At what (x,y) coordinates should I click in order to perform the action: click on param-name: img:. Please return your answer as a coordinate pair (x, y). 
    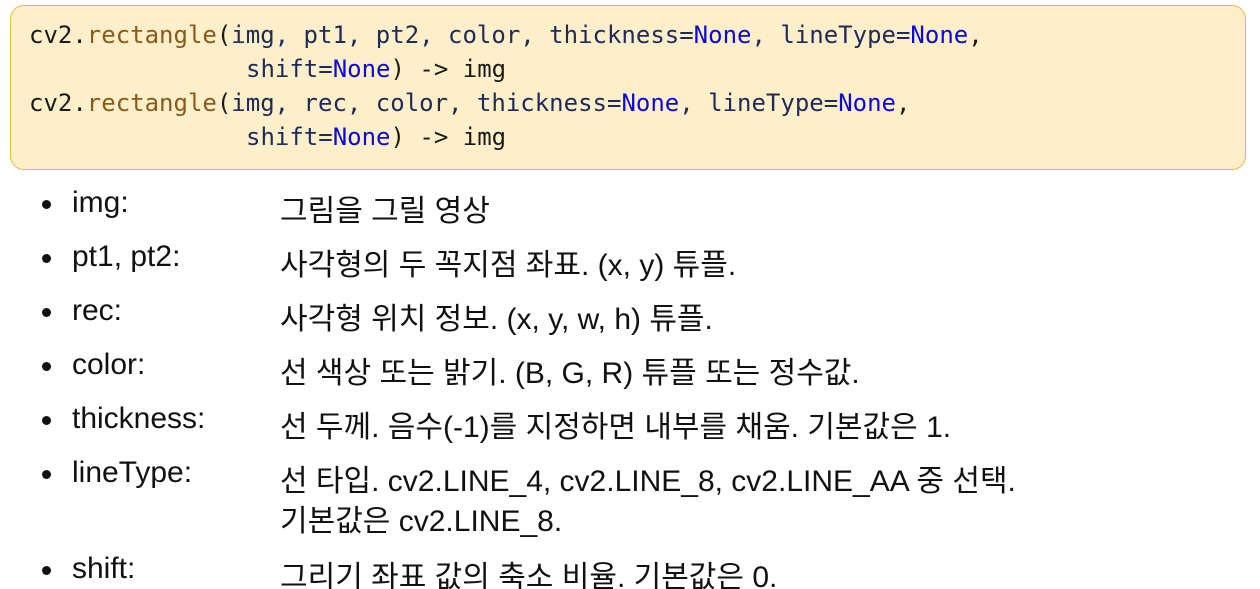
    Looking at the image, I should click on (100, 202).